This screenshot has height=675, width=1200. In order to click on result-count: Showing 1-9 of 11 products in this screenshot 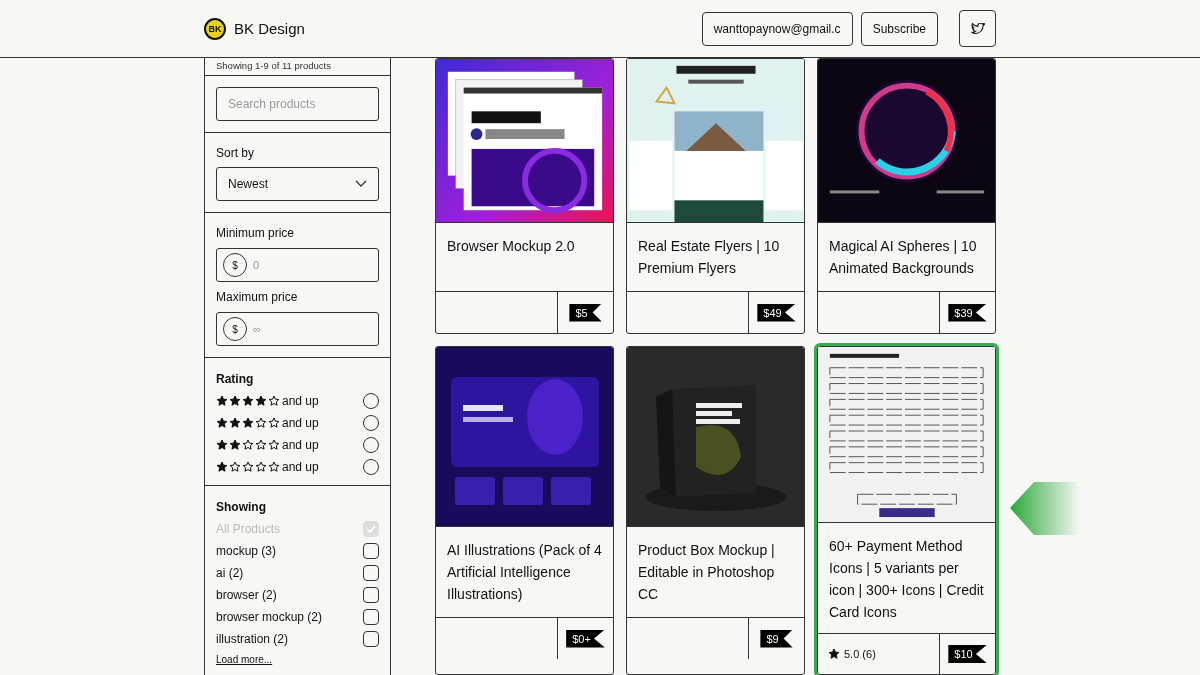, I will do `click(297, 67)`.